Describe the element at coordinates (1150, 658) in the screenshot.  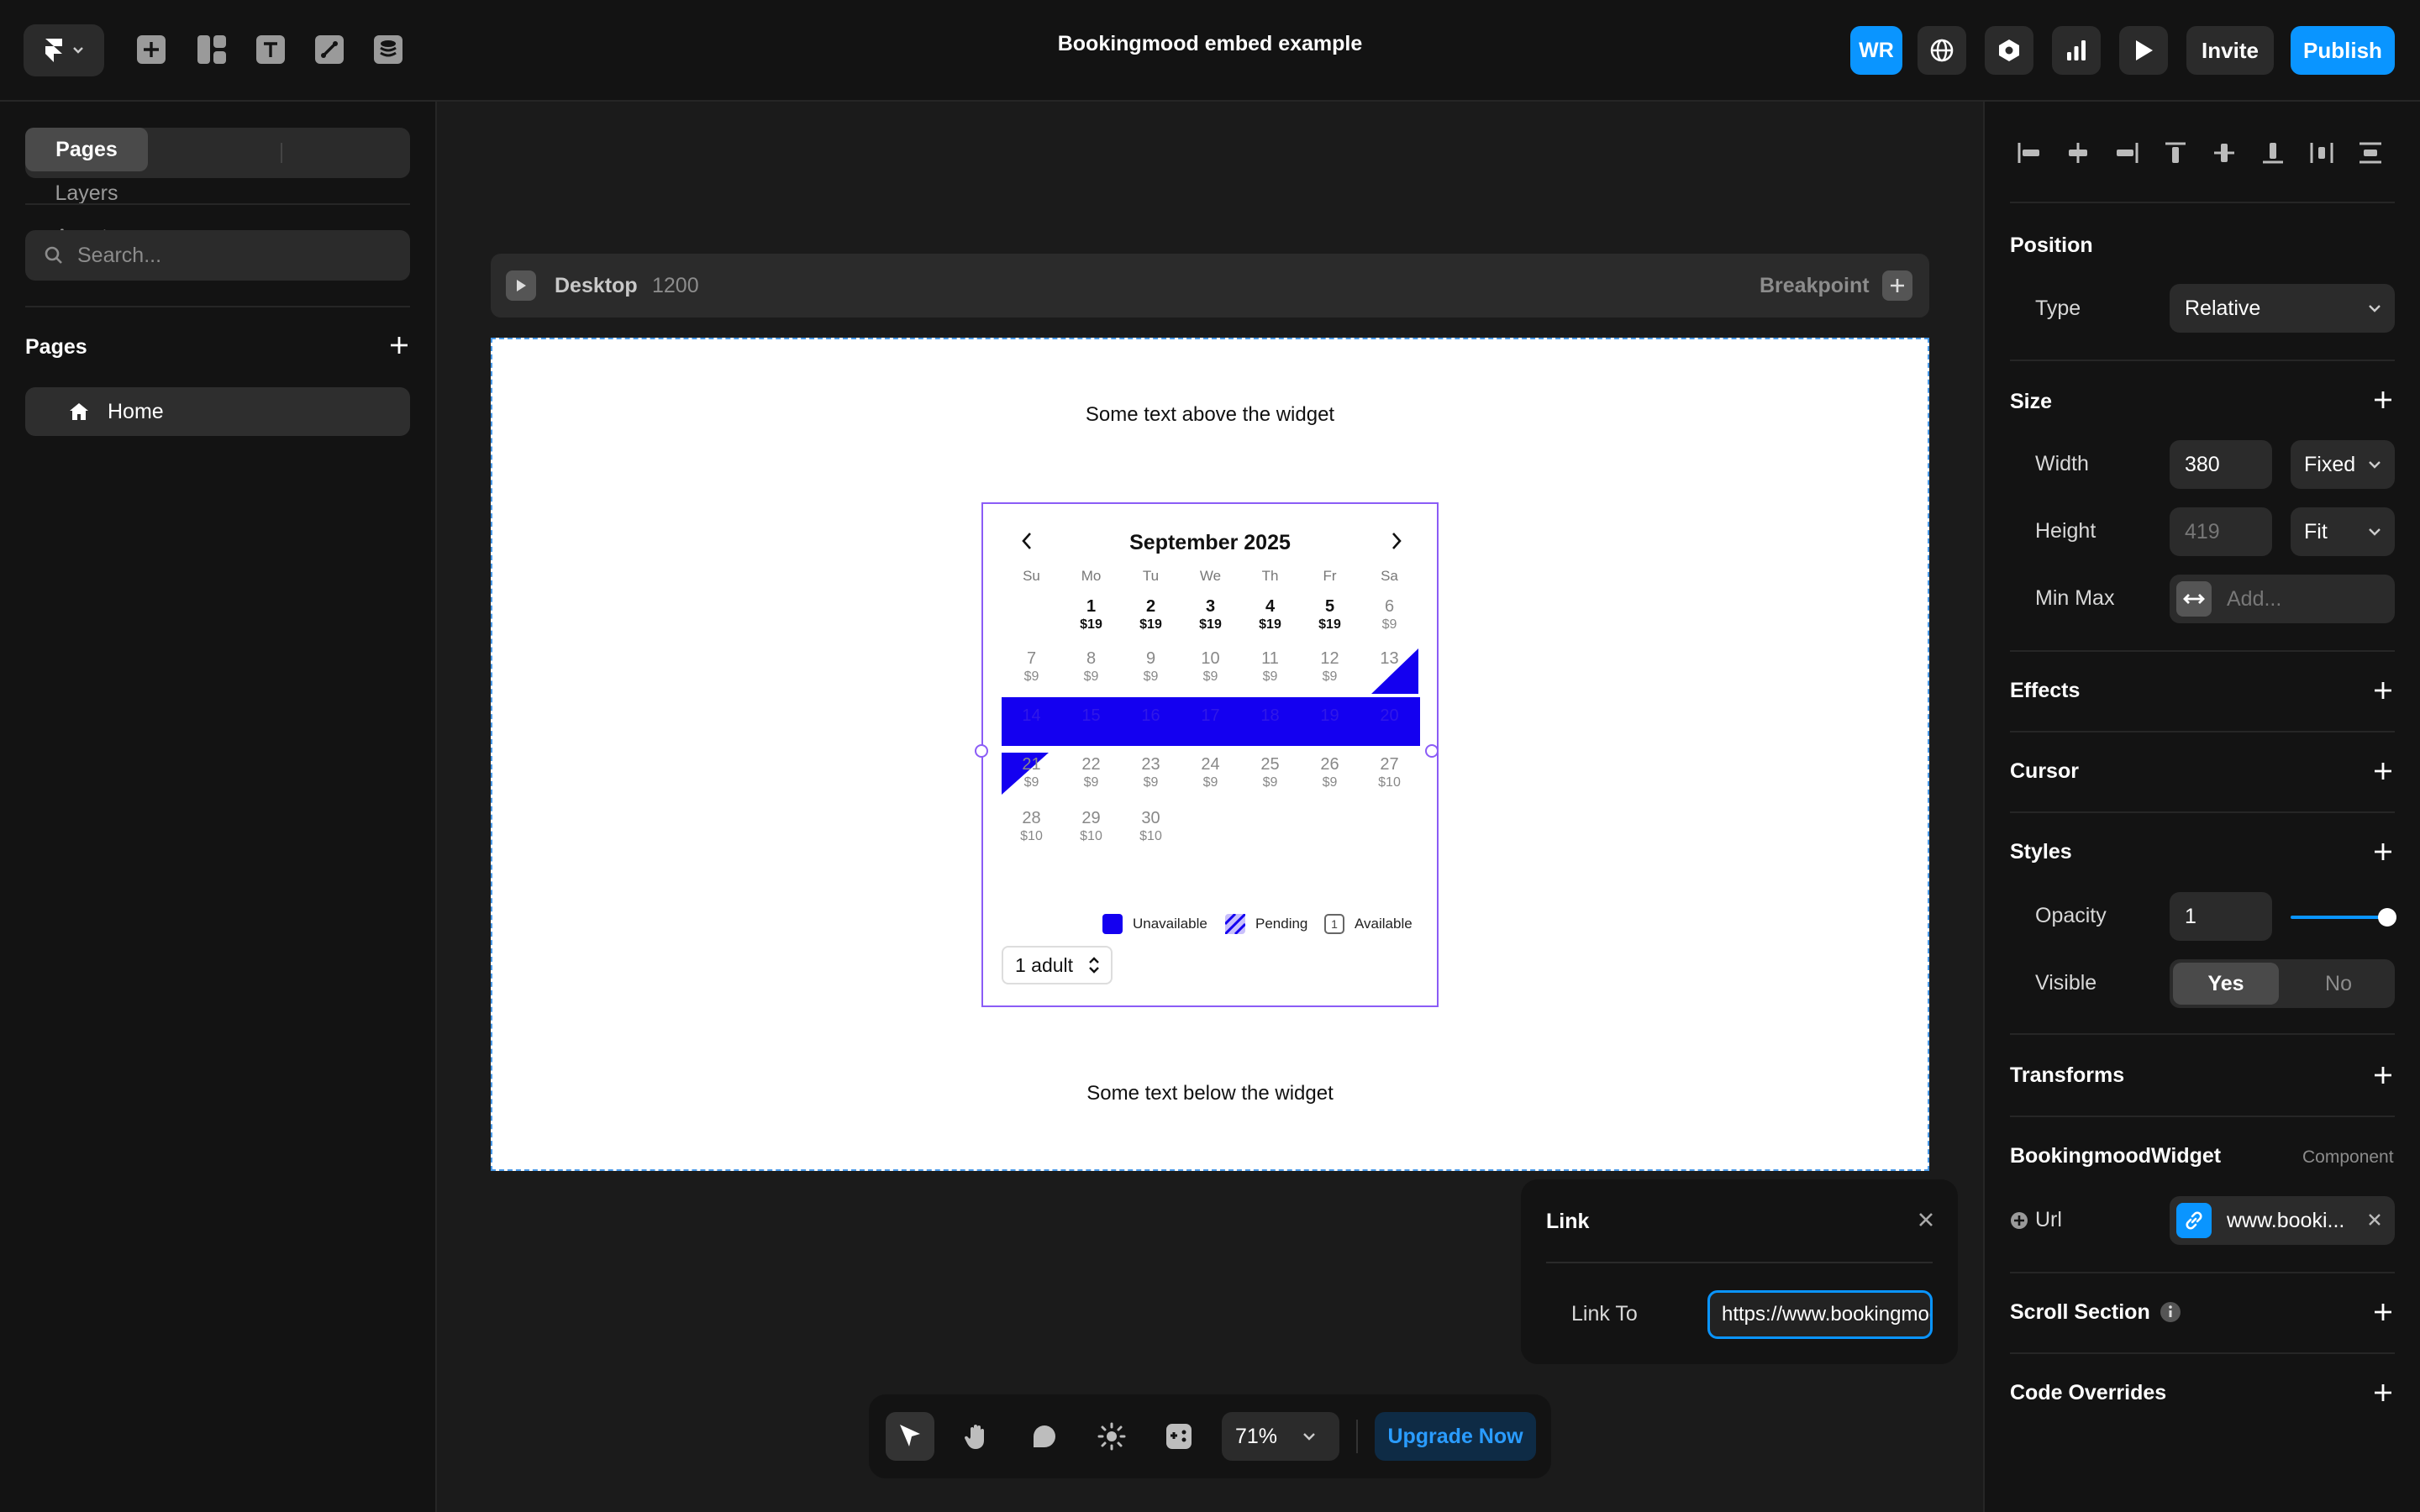
I see `day-number: 9` at that location.